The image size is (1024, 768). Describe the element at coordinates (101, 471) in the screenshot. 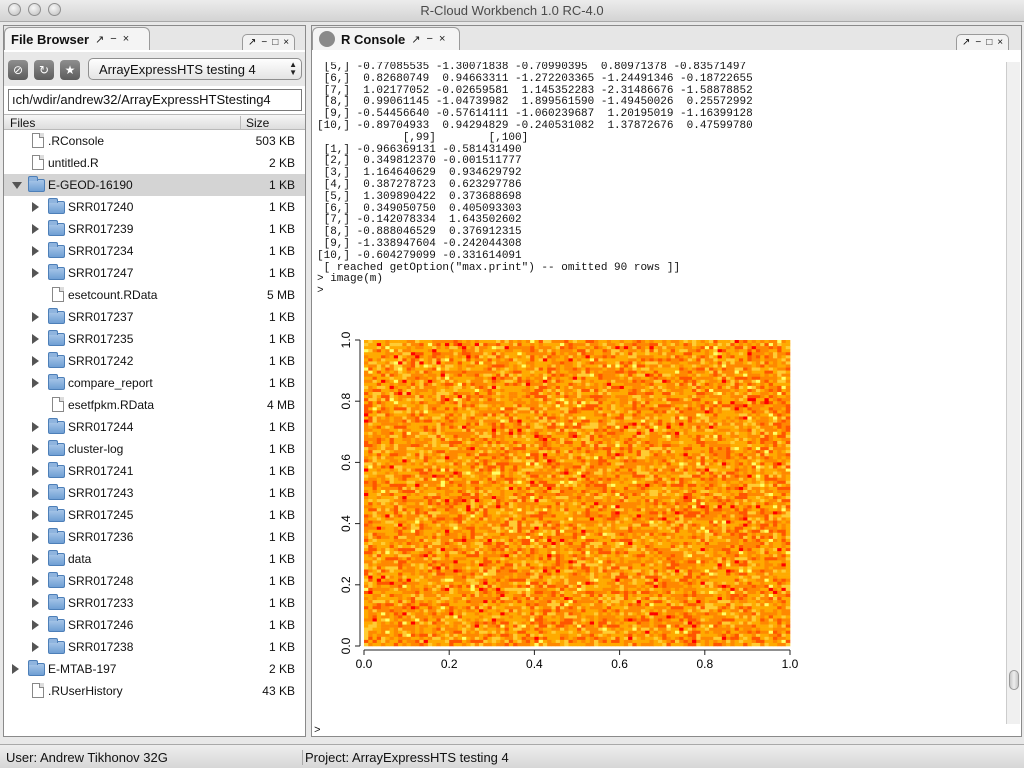

I see `file-name: SRR017241` at that location.